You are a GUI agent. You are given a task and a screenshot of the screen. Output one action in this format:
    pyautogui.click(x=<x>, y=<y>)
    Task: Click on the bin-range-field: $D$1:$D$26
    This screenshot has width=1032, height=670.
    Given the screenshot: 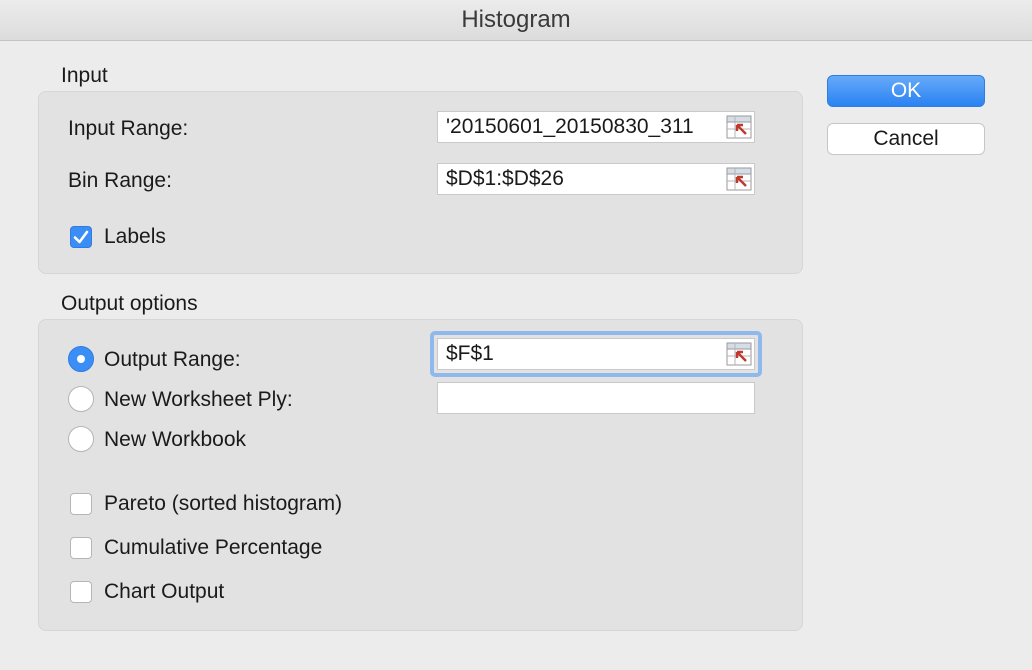 What is the action you would take?
    pyautogui.click(x=596, y=179)
    